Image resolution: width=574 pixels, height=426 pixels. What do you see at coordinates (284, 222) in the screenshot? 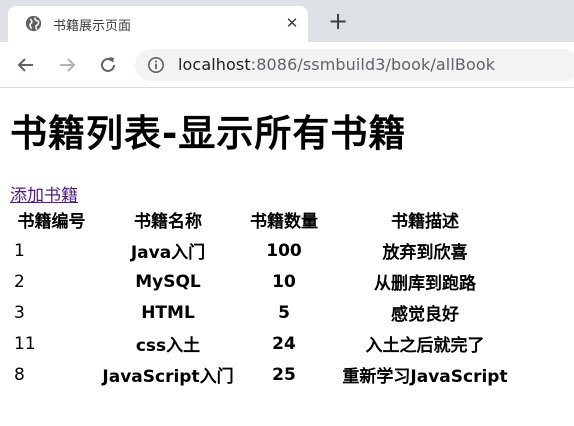
I see `header-book-count: 书籍数量` at bounding box center [284, 222].